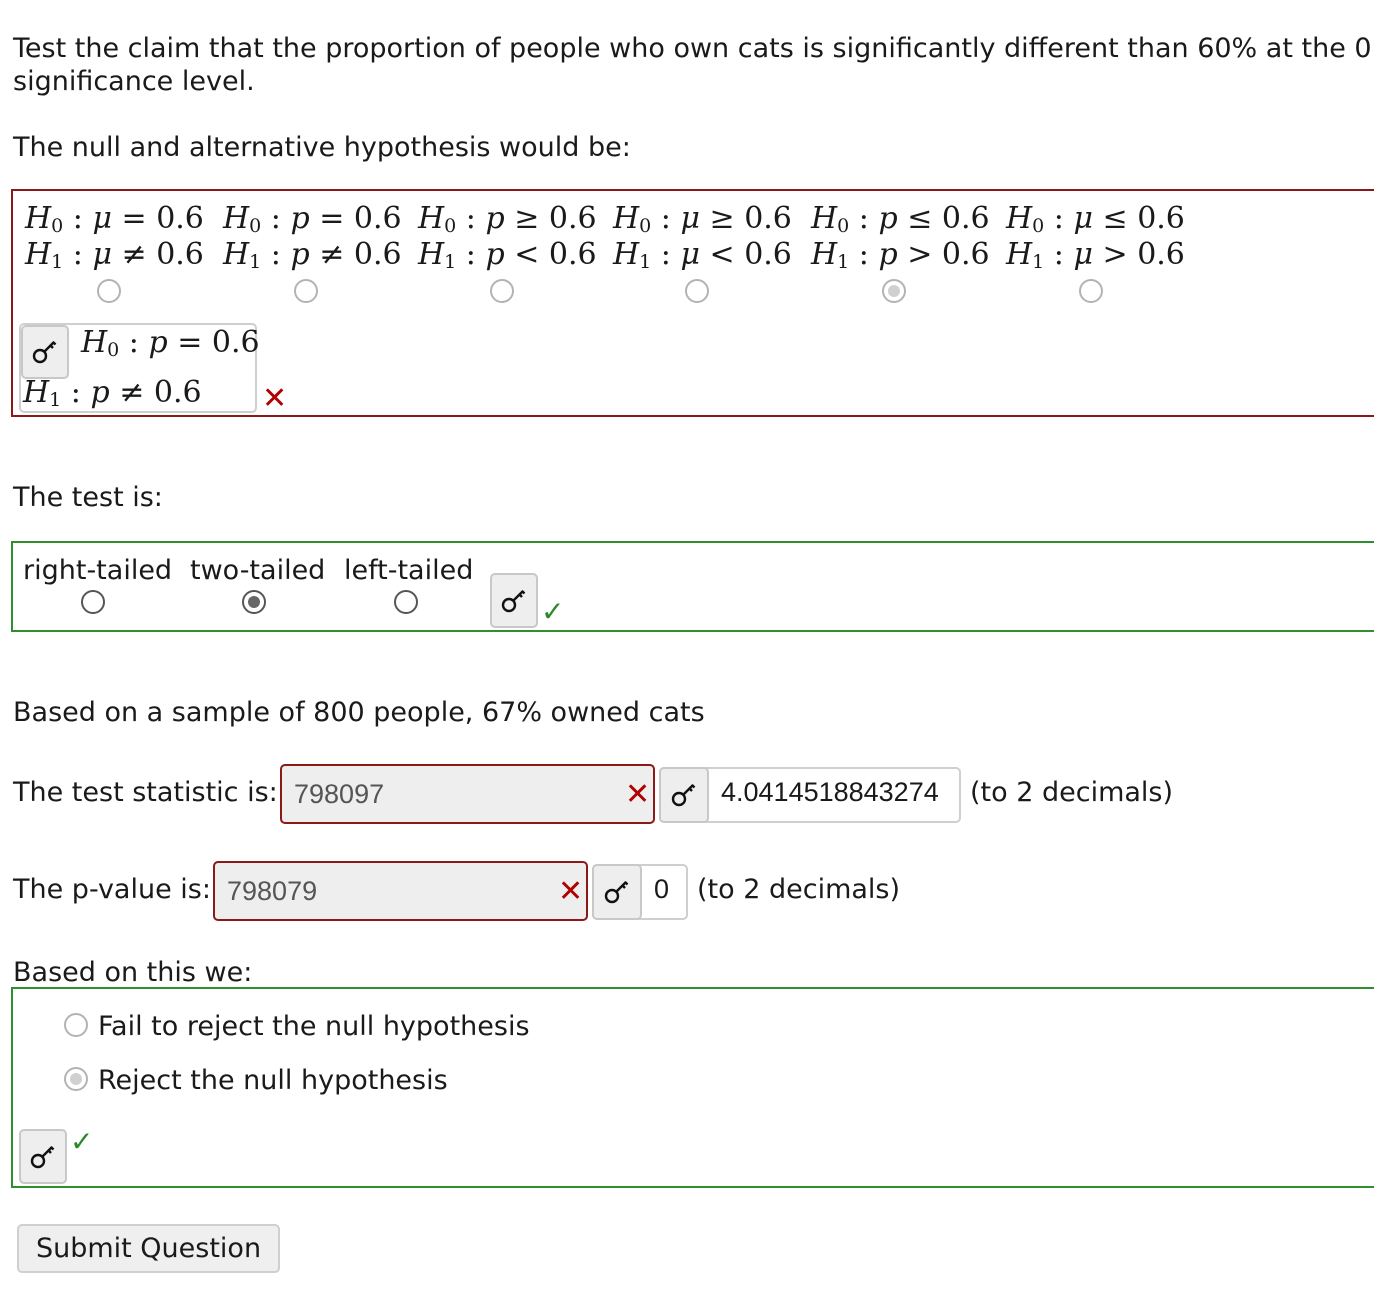 Image resolution: width=1374 pixels, height=1291 pixels. Describe the element at coordinates (114, 237) in the screenshot. I see `hypothesis-option-0: H0 : μ = 0.6 H1 : μ ≠ 0.6` at that location.